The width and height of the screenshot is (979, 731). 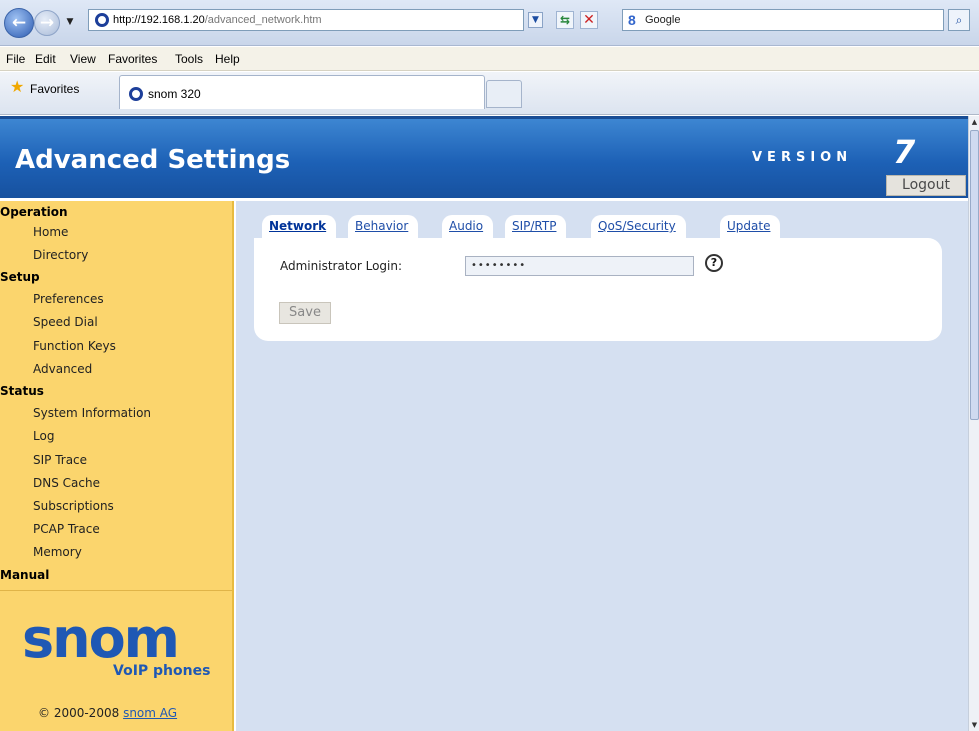 I want to click on sidebar-item-memory: Memory, so click(x=57, y=552).